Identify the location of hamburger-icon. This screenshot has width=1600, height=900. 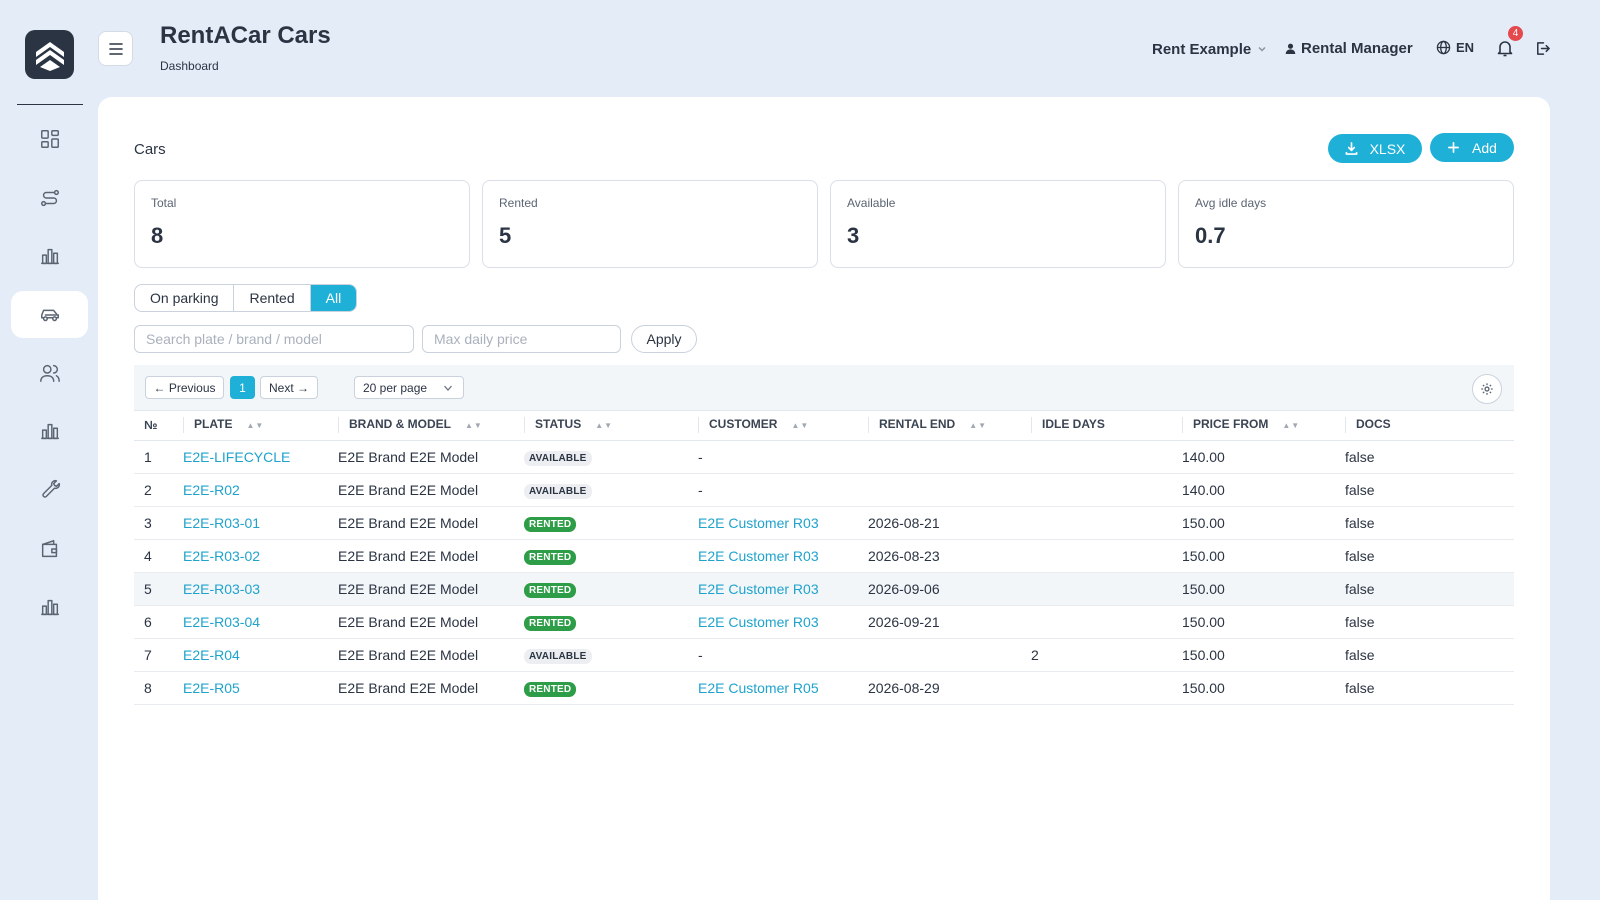
(115, 48).